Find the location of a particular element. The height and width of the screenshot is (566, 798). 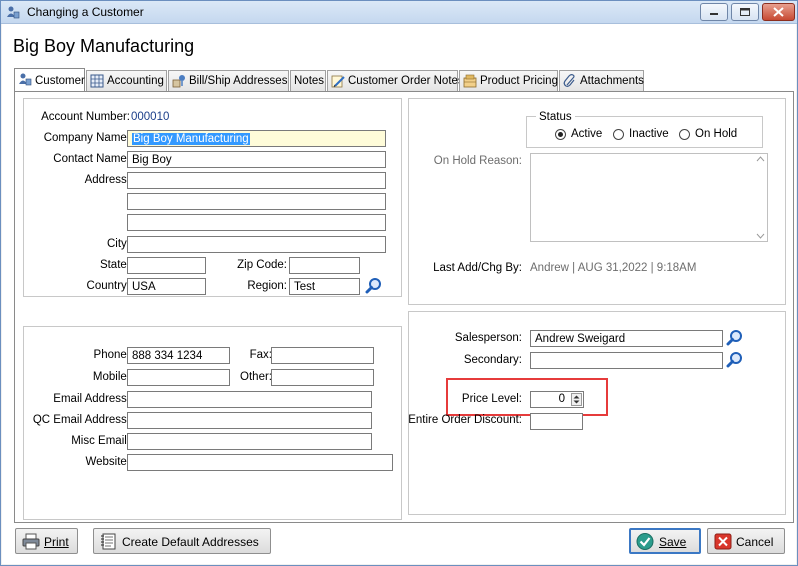

region-search-icon is located at coordinates (374, 286).